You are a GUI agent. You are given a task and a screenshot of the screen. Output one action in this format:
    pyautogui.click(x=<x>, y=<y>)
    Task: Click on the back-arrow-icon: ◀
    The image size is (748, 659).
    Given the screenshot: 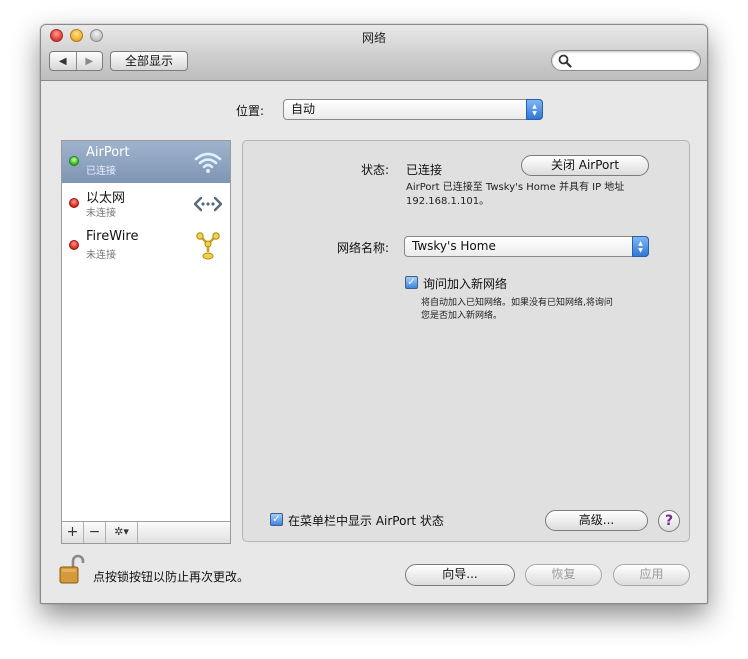 What is the action you would take?
    pyautogui.click(x=62, y=61)
    